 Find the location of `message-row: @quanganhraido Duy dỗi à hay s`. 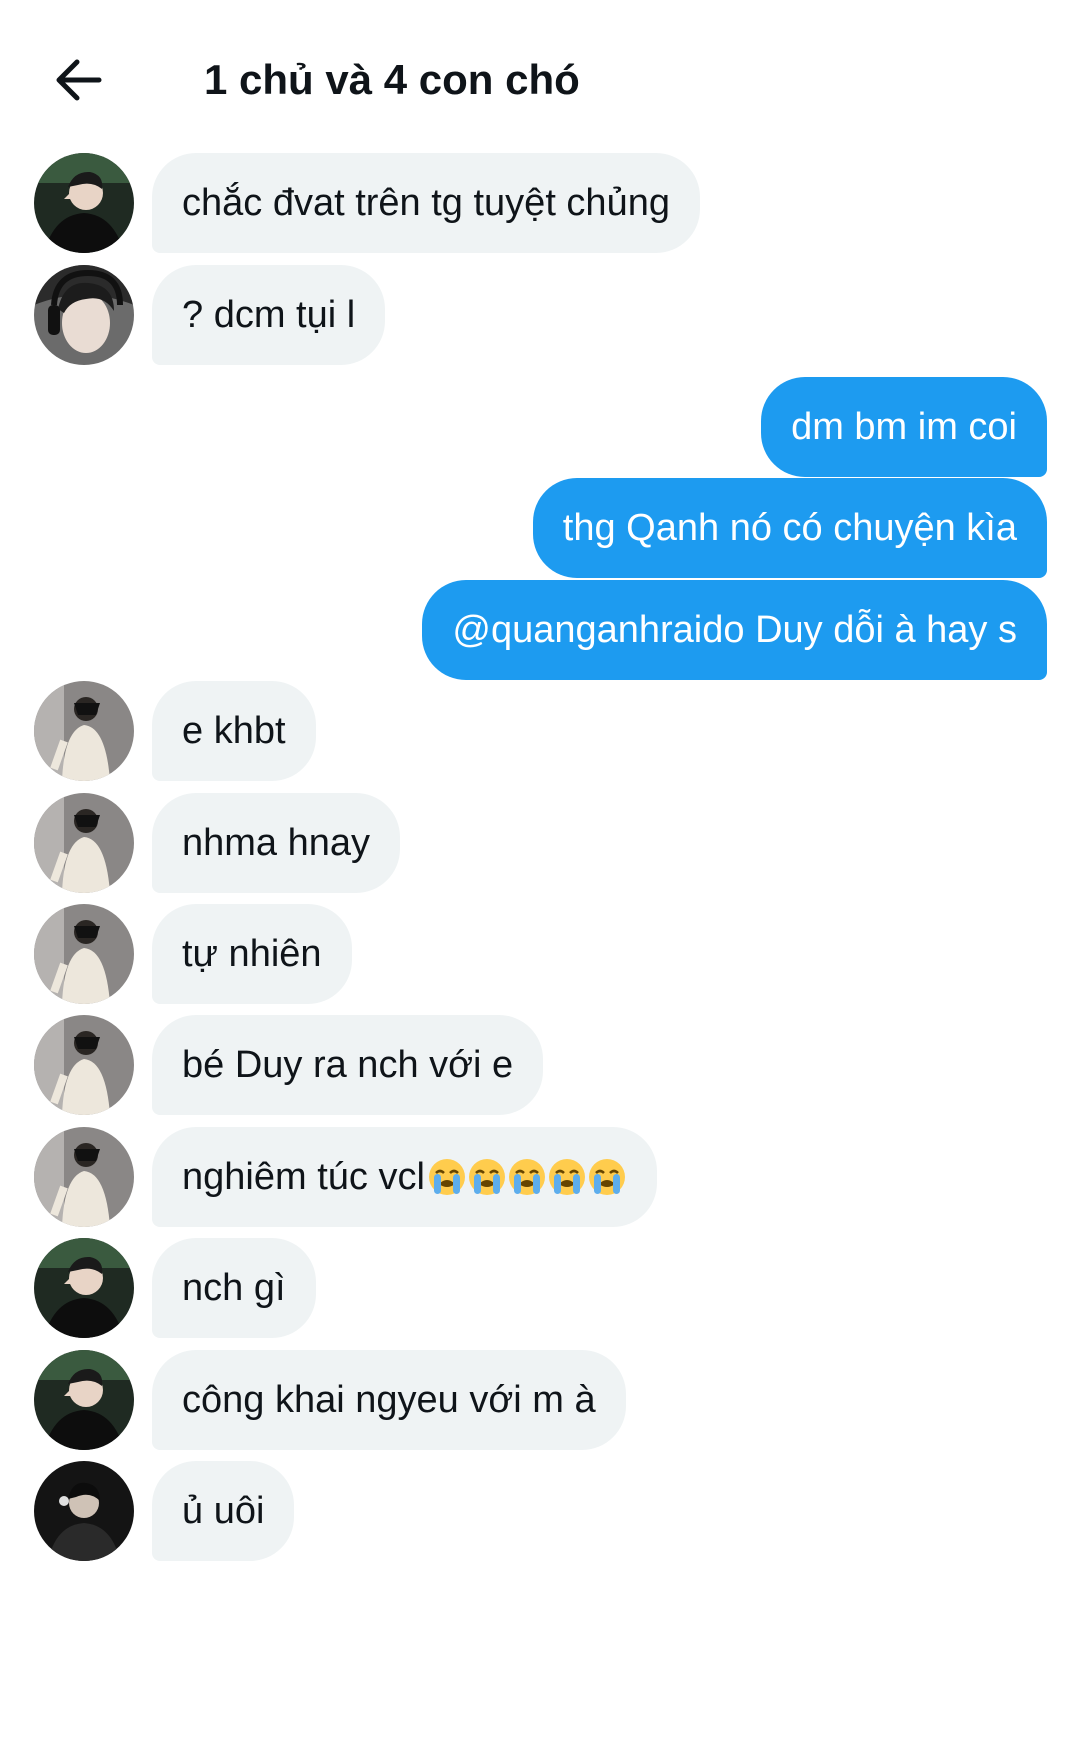

message-row: @quanganhraido Duy dỗi à hay s is located at coordinates (540, 630).